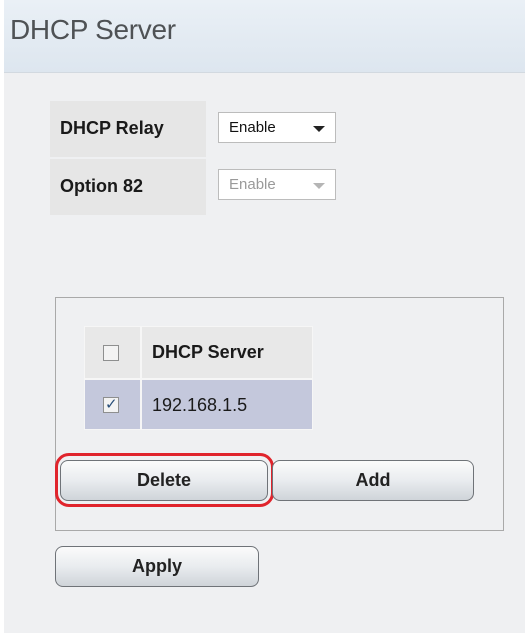  Describe the element at coordinates (112, 128) in the screenshot. I see `dhcp-relay-label: DHCP Relay` at that location.